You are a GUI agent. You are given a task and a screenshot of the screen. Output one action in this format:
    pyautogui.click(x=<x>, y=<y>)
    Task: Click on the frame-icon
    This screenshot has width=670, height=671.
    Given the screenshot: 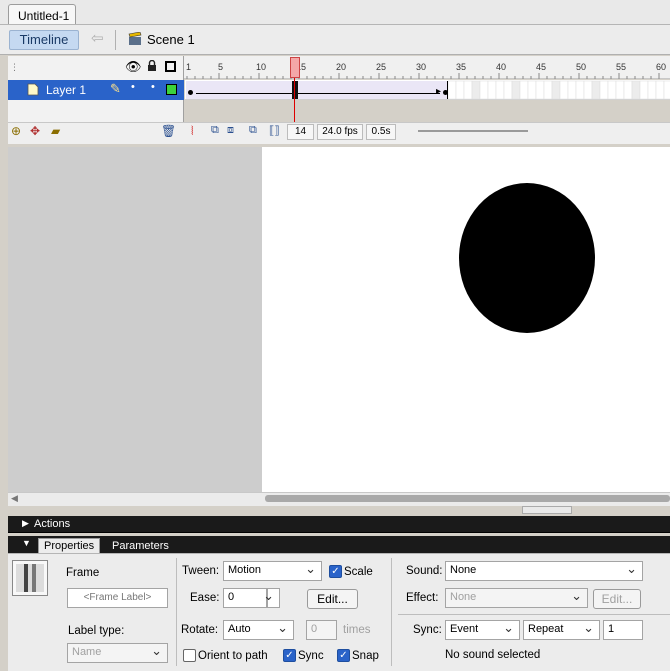 What is the action you would take?
    pyautogui.click(x=30, y=578)
    